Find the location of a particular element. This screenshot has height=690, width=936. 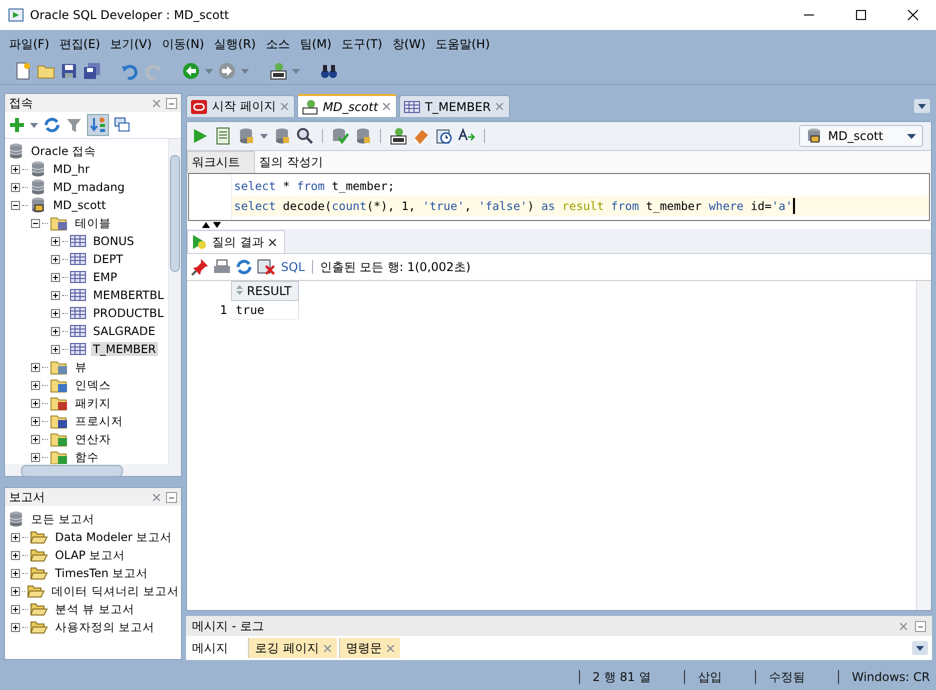

clock-icon is located at coordinates (444, 136).